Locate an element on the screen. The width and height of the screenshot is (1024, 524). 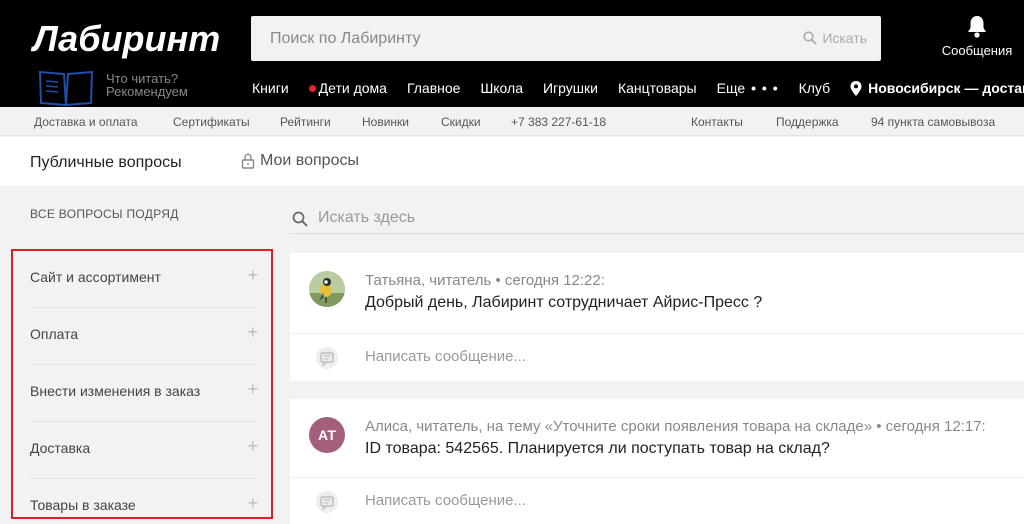
subnav-delivery-payment: Доставка и оплата is located at coordinates (86, 122).